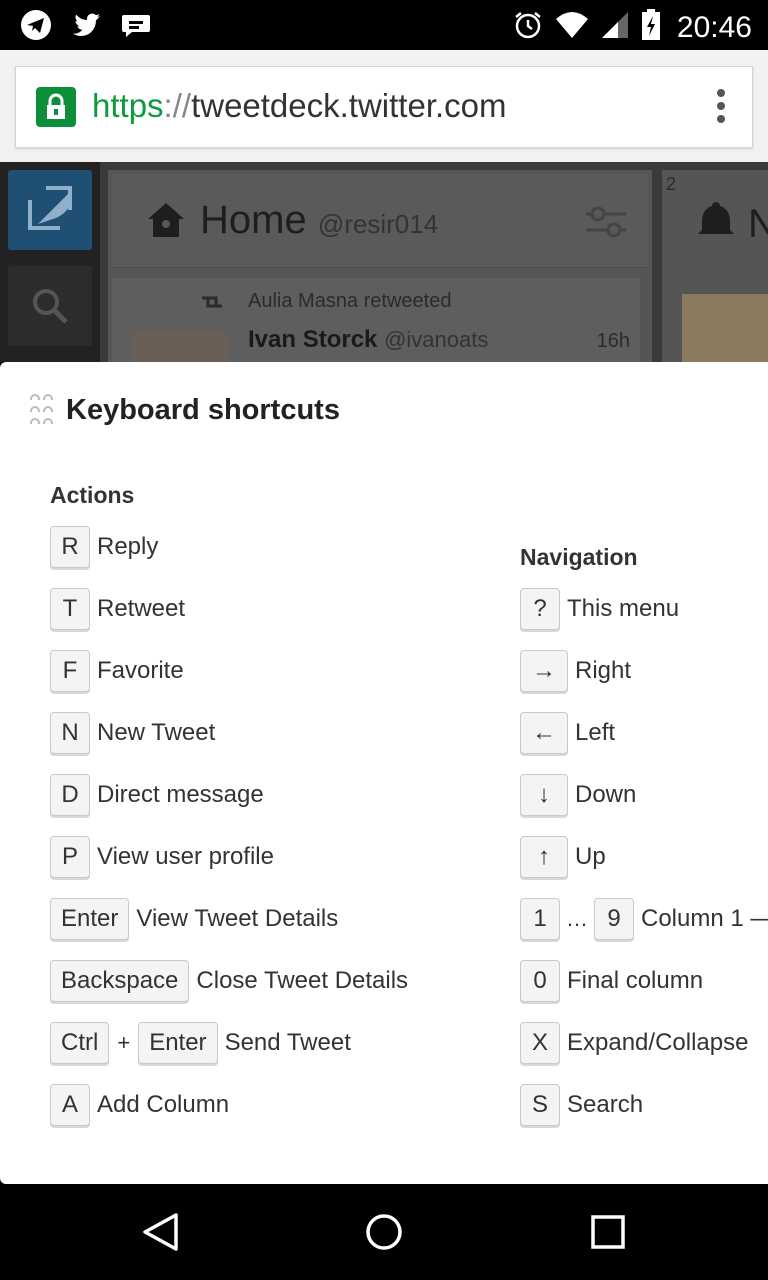 The image size is (768, 1280). What do you see at coordinates (704, 918) in the screenshot?
I see `shortcut-label: Column 1 —` at bounding box center [704, 918].